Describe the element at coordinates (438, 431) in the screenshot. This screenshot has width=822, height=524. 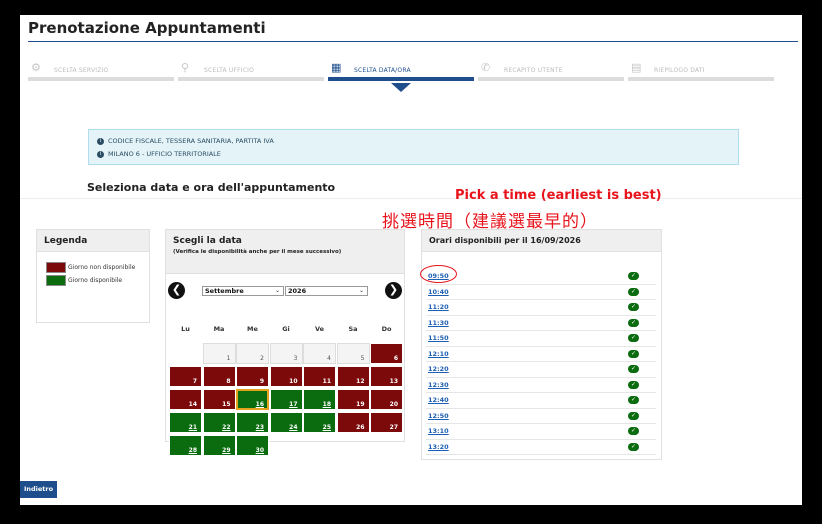
I see `time-slot-link: 13:10` at that location.